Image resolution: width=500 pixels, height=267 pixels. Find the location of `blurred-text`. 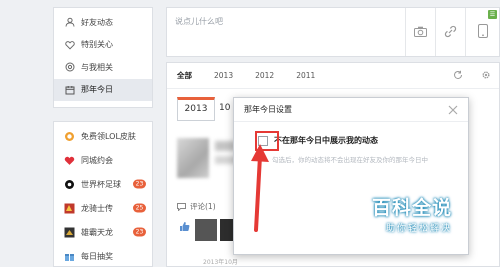

blurred-text is located at coordinates (225, 146).